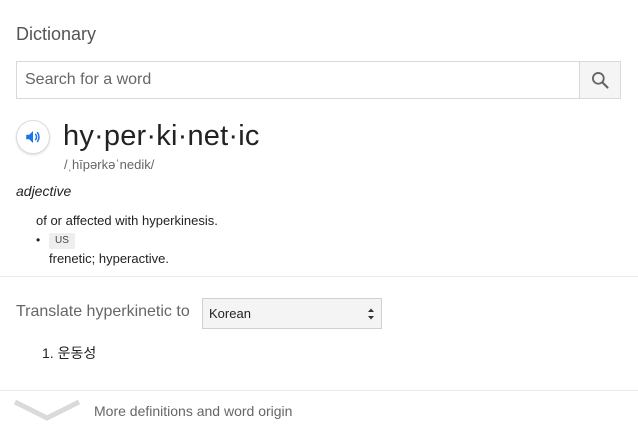  I want to click on chevron-down-icon, so click(47, 411).